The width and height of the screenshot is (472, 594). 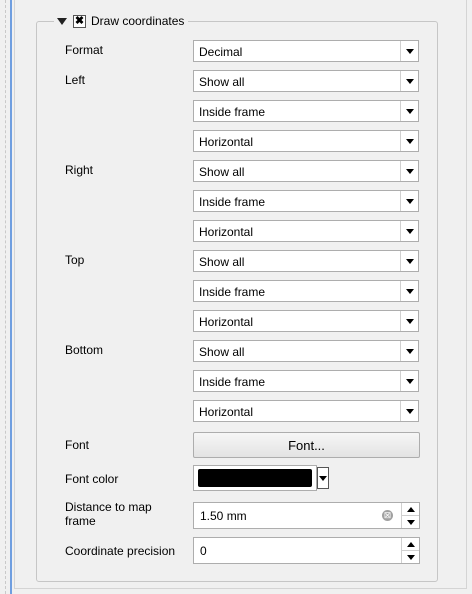 I want to click on bottom-show-value: Show all, so click(x=222, y=352).